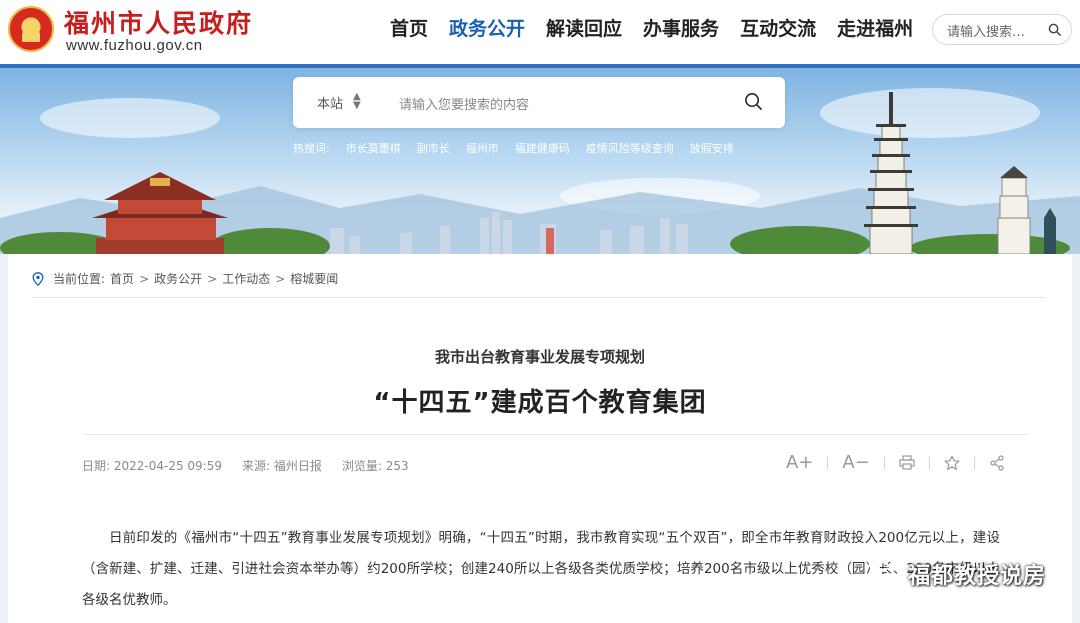 This screenshot has width=1080, height=623. Describe the element at coordinates (487, 27) in the screenshot. I see `nav-item-government-affairs: 政务公开` at that location.